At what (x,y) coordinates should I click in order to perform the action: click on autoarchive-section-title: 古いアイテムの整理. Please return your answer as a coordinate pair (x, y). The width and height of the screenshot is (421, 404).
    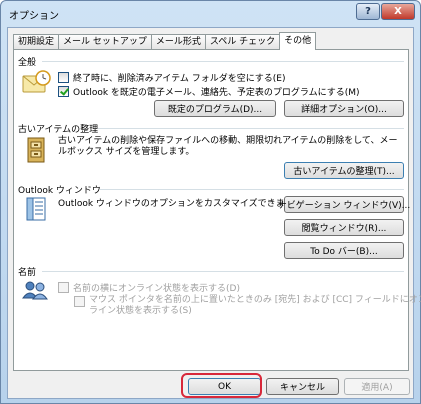
    Looking at the image, I should click on (58, 130).